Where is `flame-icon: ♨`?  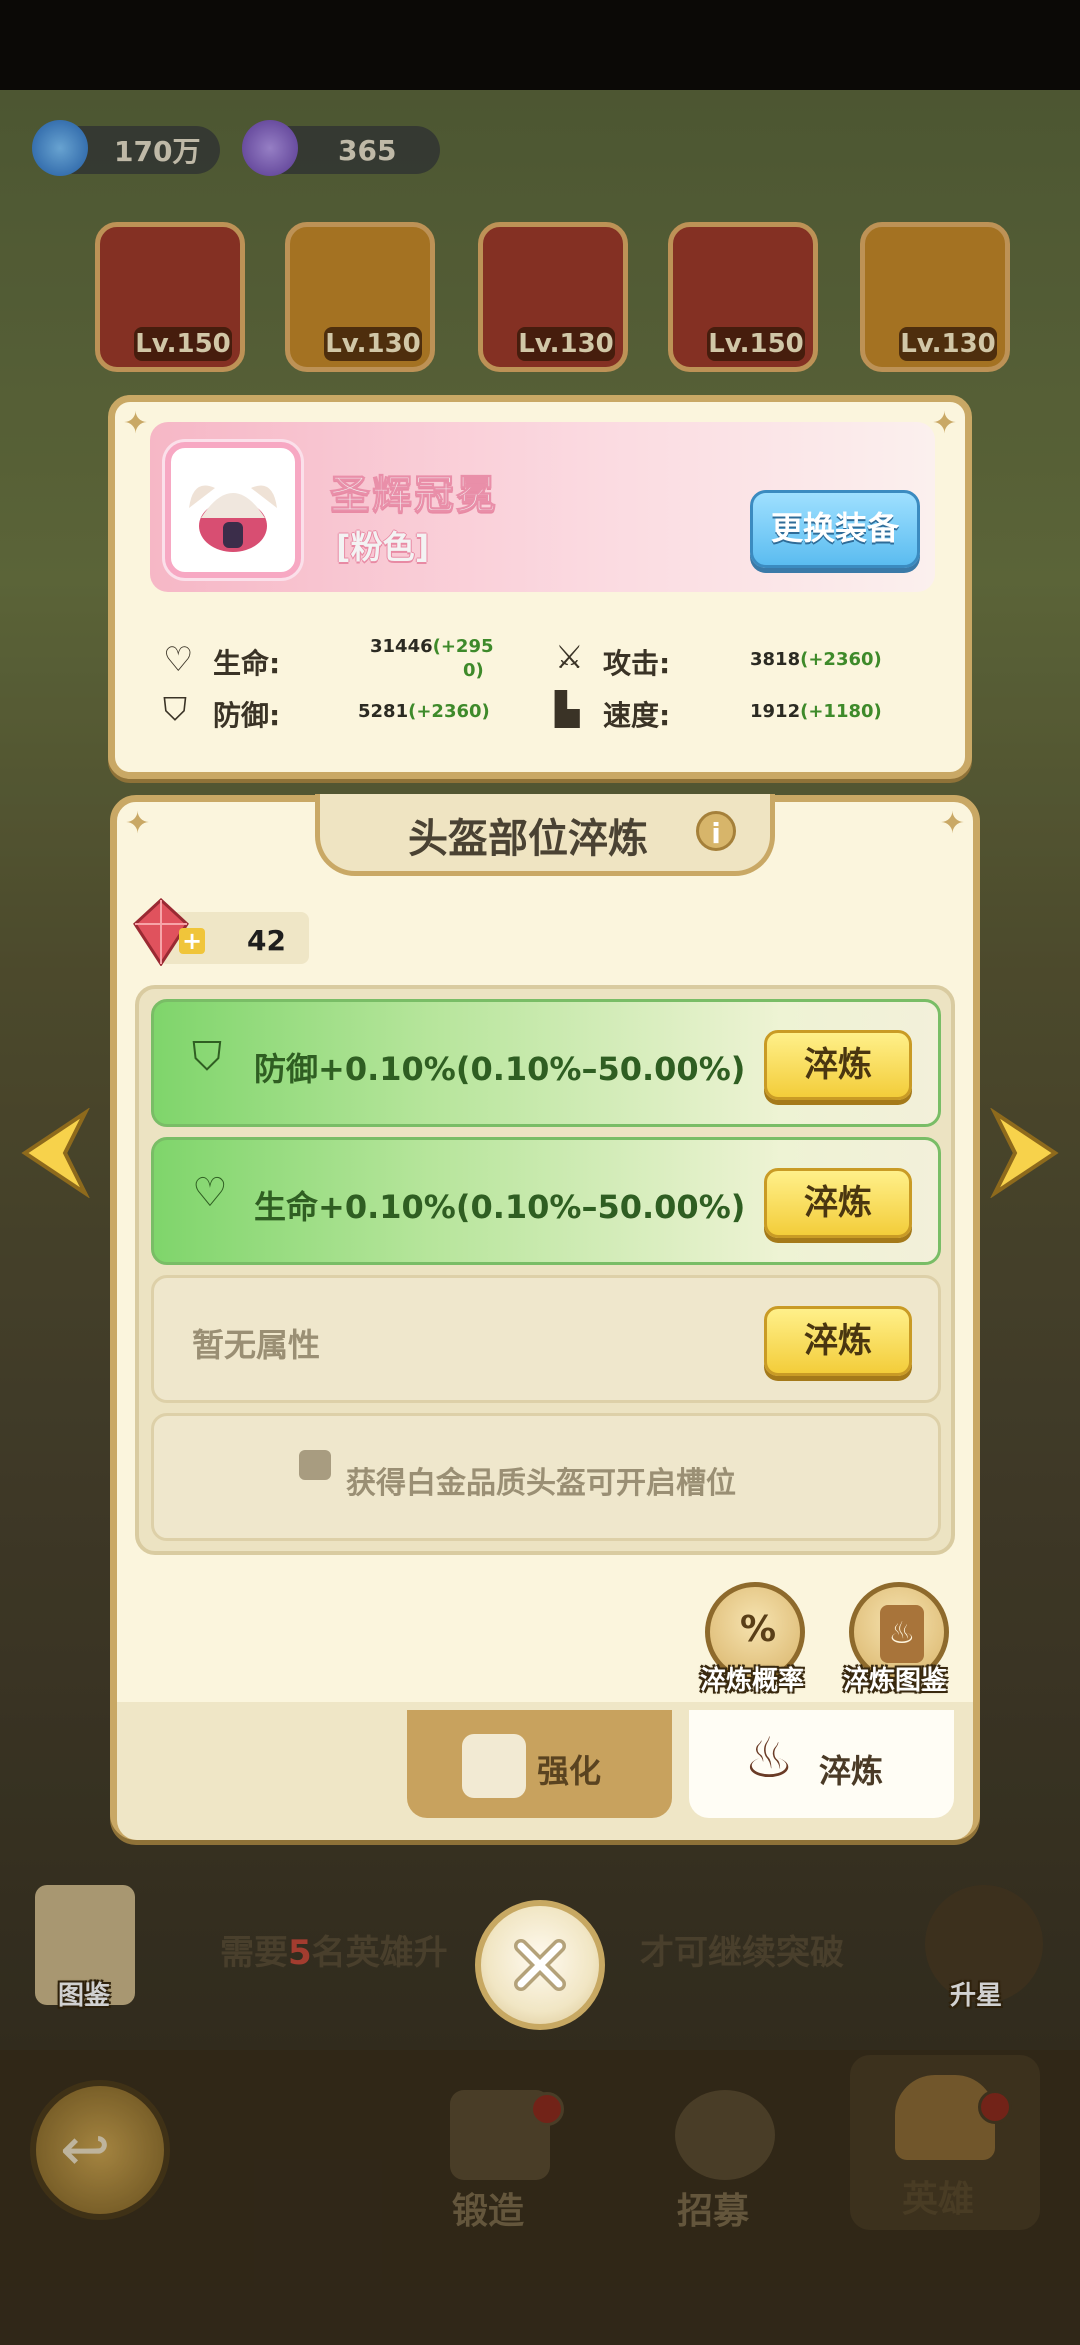 flame-icon: ♨ is located at coordinates (769, 1758).